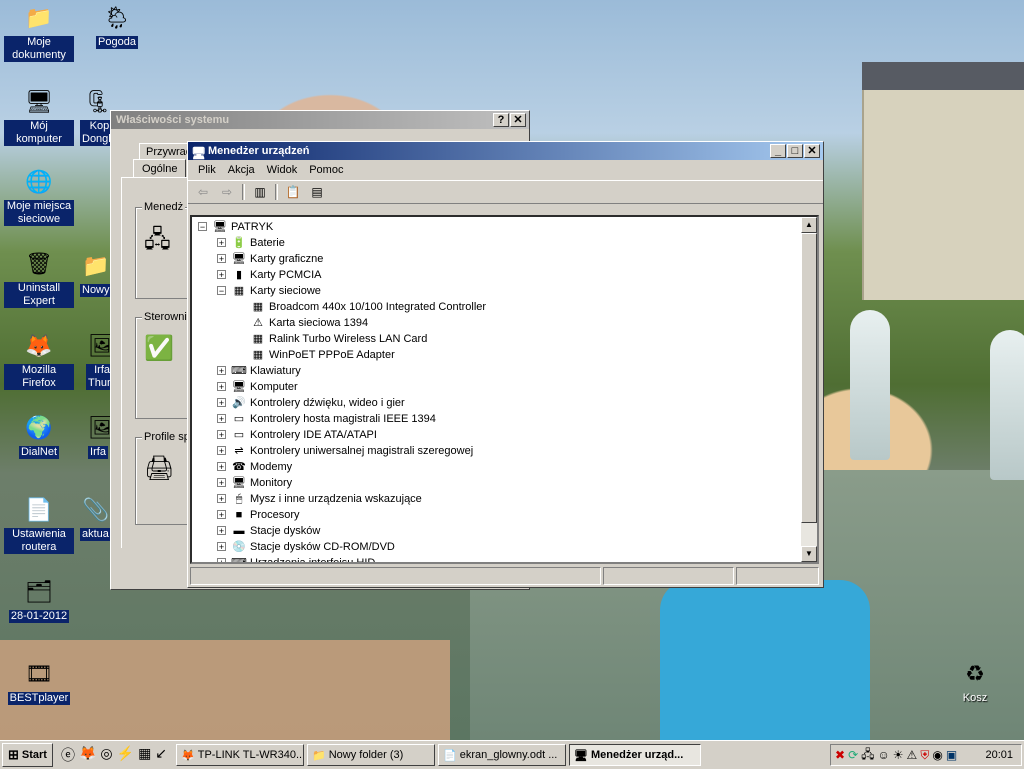  Describe the element at coordinates (106, 755) in the screenshot. I see `opera-icon: ◎` at that location.